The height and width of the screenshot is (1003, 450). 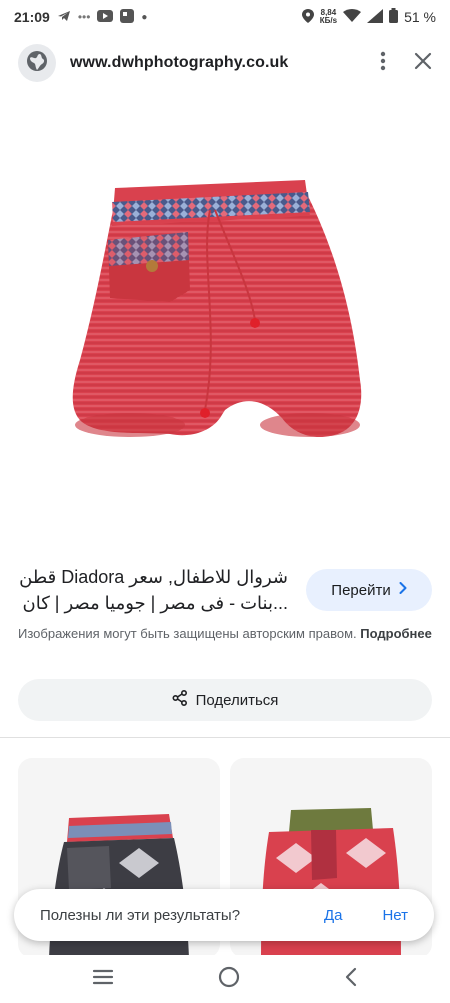 I want to click on network-speed: 8,84 КБ/s, so click(x=328, y=17).